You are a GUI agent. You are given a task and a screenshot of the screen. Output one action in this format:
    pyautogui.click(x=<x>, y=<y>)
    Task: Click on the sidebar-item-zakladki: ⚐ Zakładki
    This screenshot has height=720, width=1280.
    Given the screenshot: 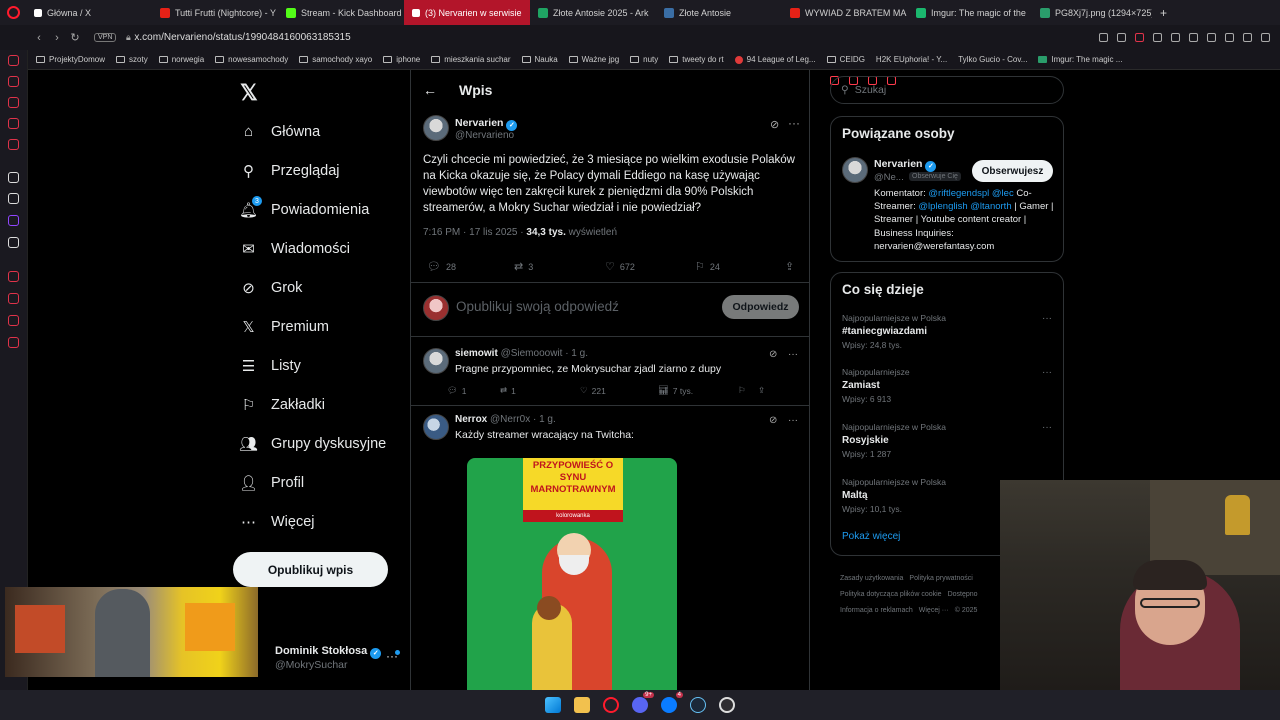 What is the action you would take?
    pyautogui.click(x=313, y=404)
    